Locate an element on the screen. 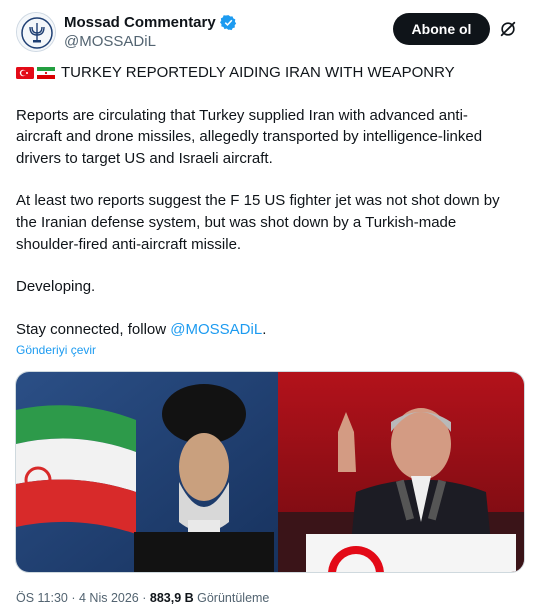 This screenshot has height=609, width=533. follow-suffix: . is located at coordinates (264, 329).